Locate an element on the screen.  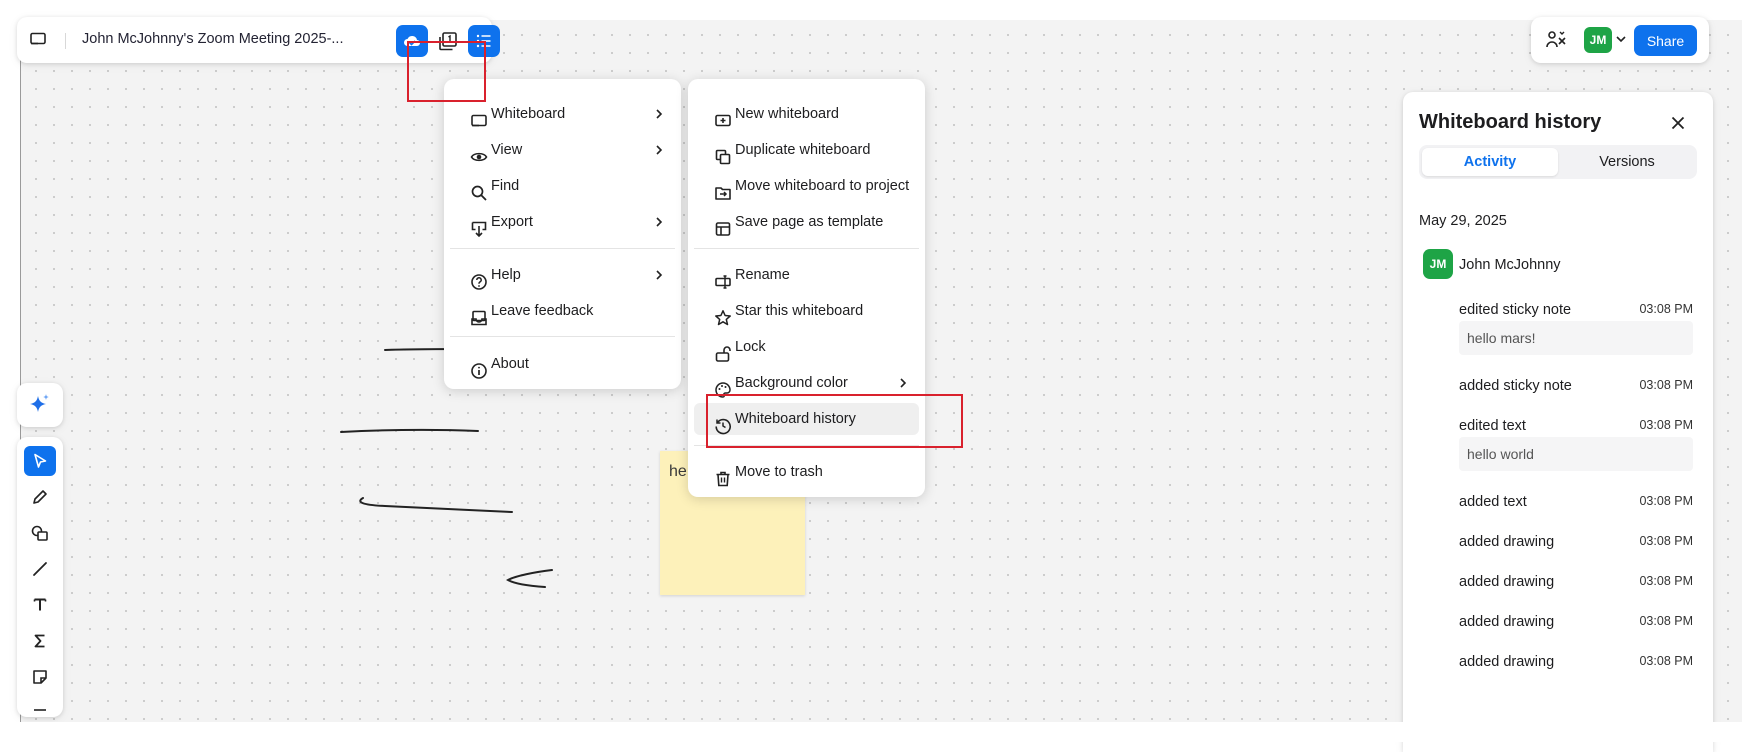
menu-item-label: About is located at coordinates (510, 364).